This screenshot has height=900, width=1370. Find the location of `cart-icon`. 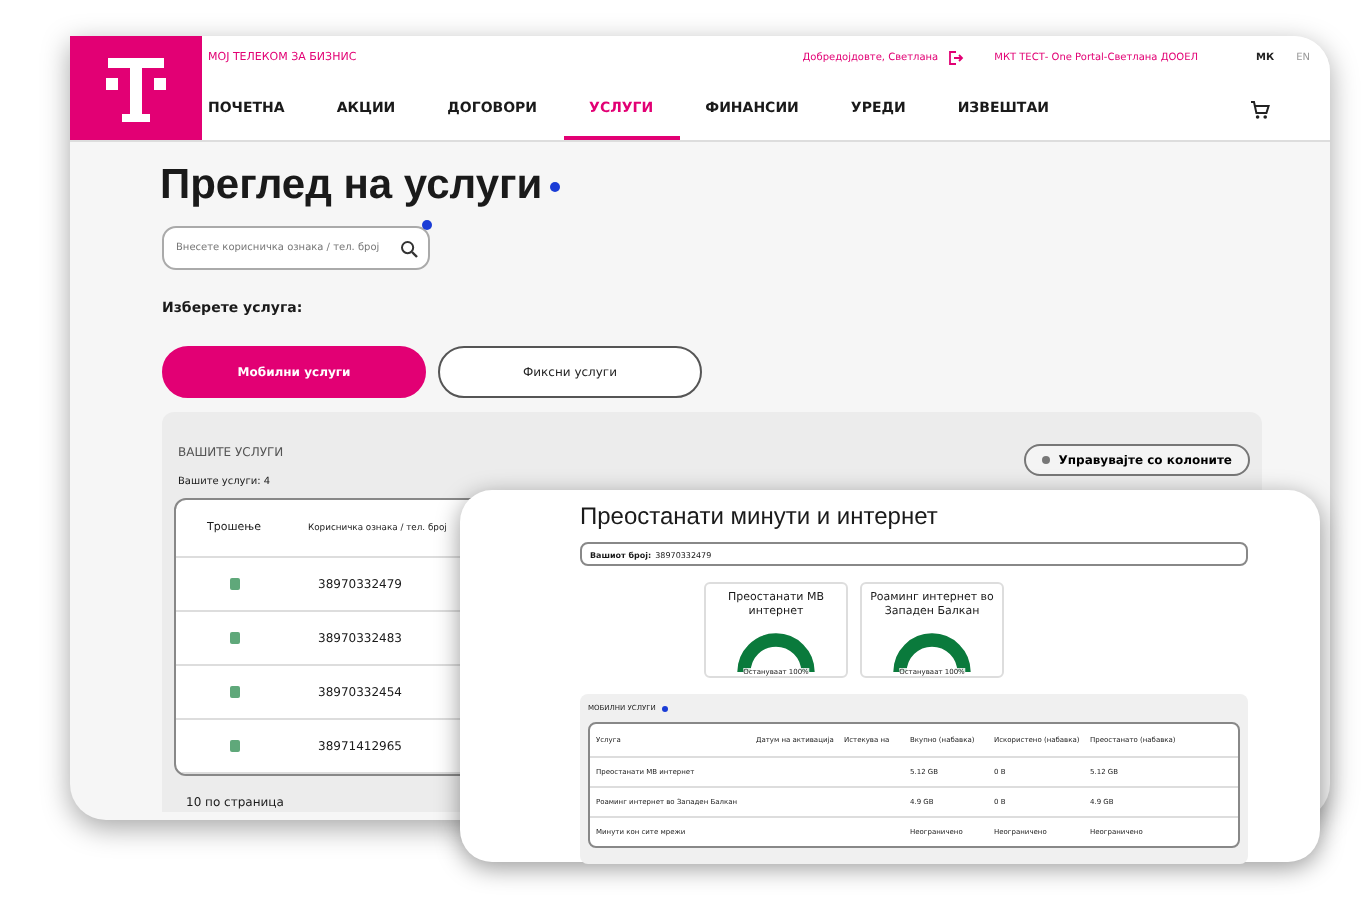

cart-icon is located at coordinates (1260, 110).